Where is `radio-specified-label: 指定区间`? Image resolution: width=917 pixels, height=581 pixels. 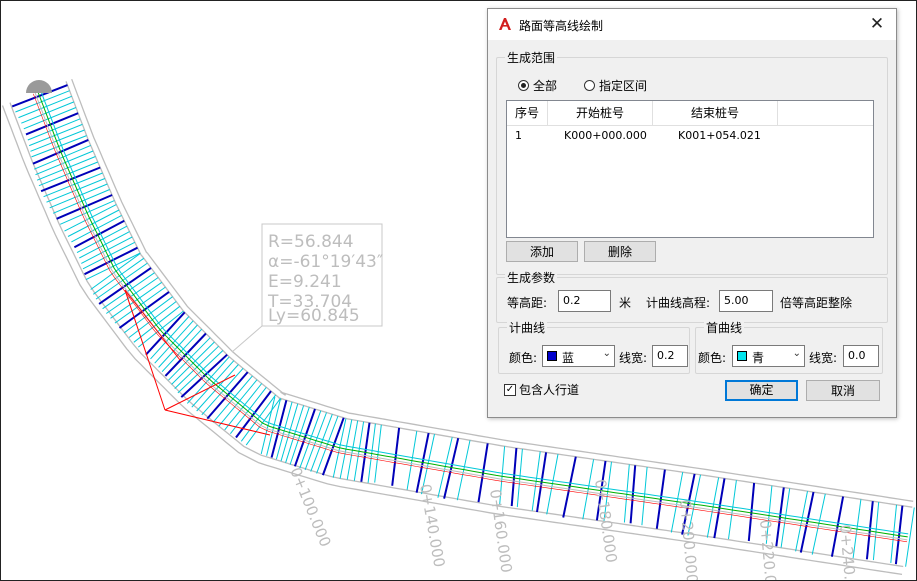 radio-specified-label: 指定区间 is located at coordinates (623, 86).